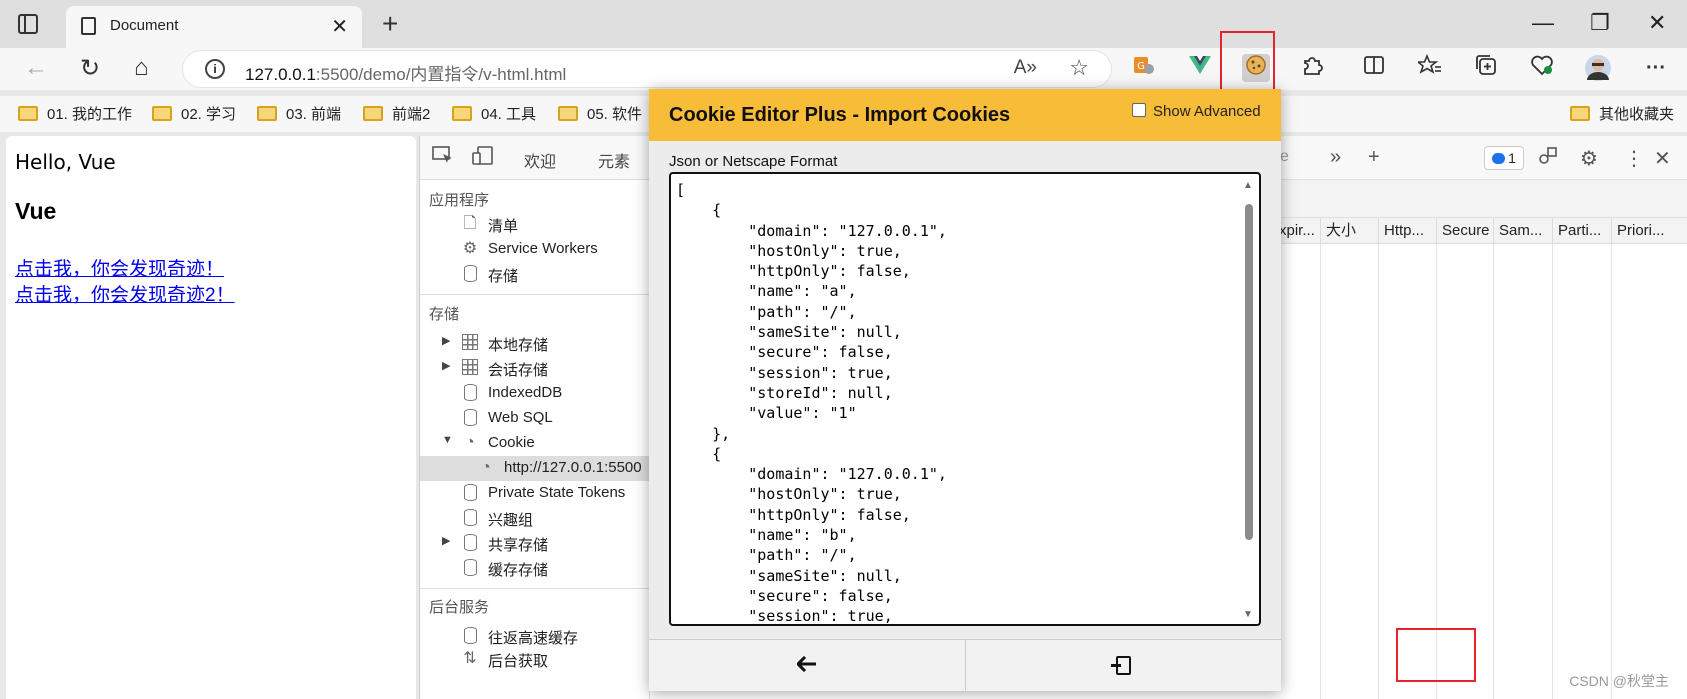 Image resolution: width=1687 pixels, height=699 pixels. What do you see at coordinates (534, 468) in the screenshot?
I see `sidebar-item-cookie-origin: ◔ http://127.0.0.1:5500` at bounding box center [534, 468].